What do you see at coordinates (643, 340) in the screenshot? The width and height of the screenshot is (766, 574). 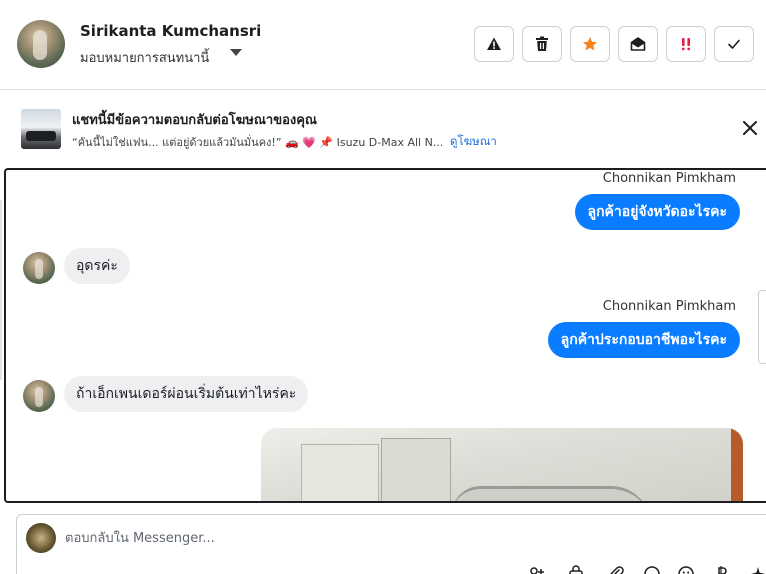 I see `outgoing-message: ลูกค้าประกอบอาชีพอะไรคะ` at bounding box center [643, 340].